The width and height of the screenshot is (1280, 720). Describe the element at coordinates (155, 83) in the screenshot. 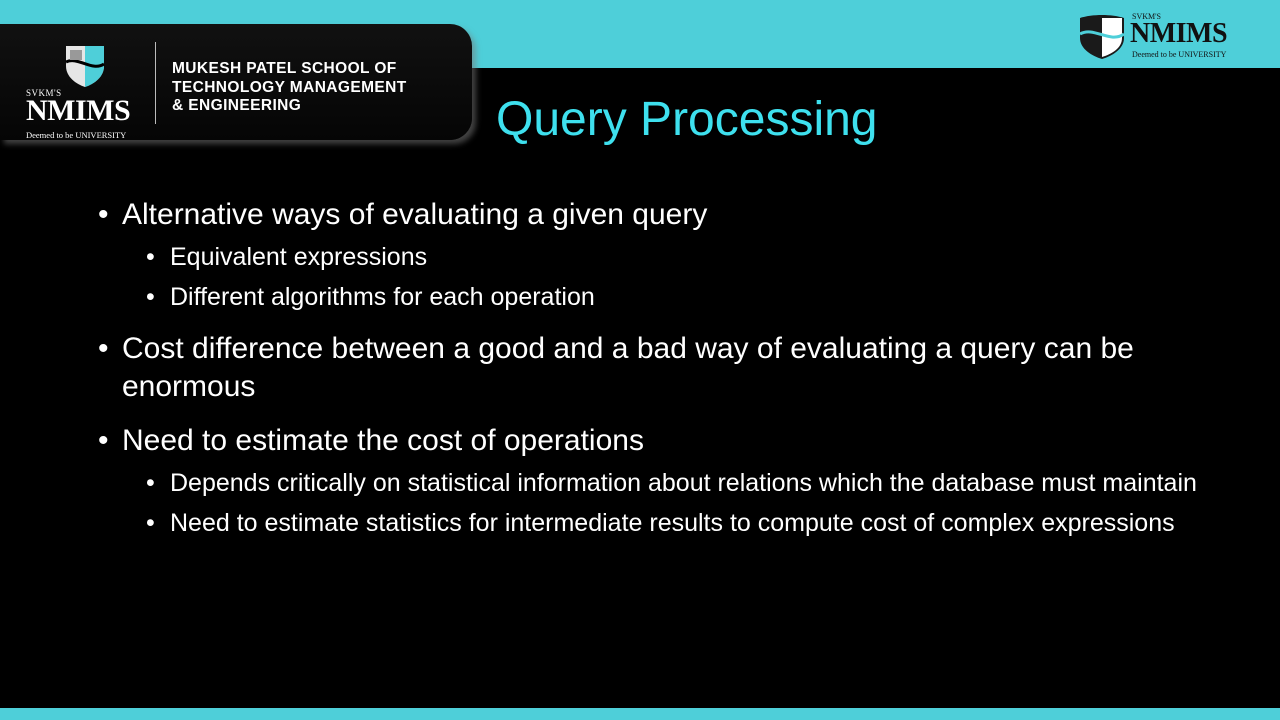

I see `header-divider` at that location.